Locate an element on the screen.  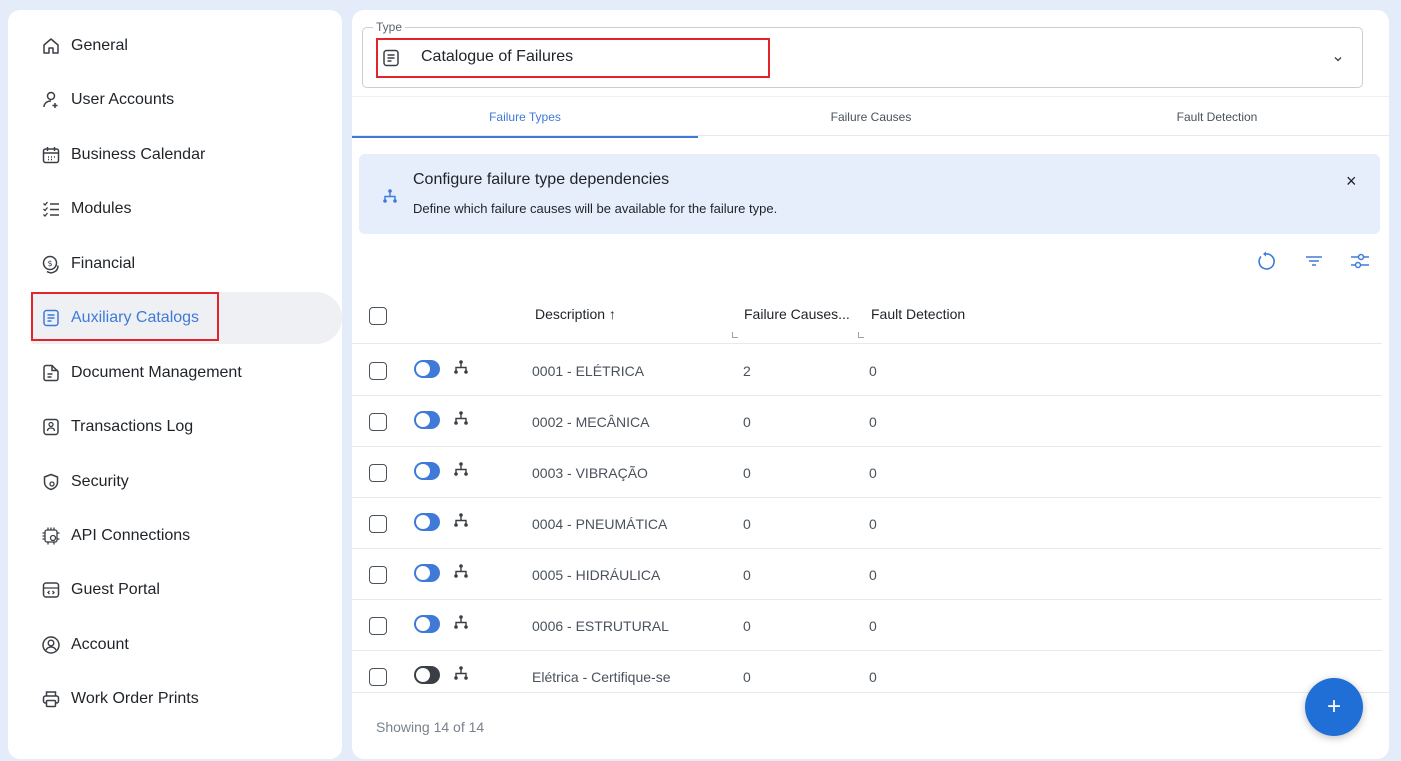
type-select: Type Catalogue of Failures is located at coordinates (862, 54).